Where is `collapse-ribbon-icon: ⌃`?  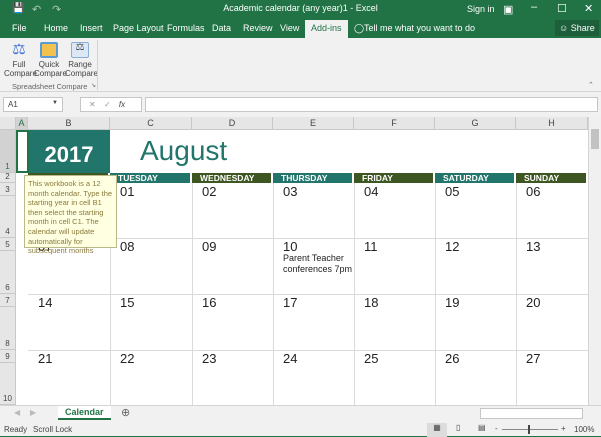 collapse-ribbon-icon: ⌃ is located at coordinates (591, 85).